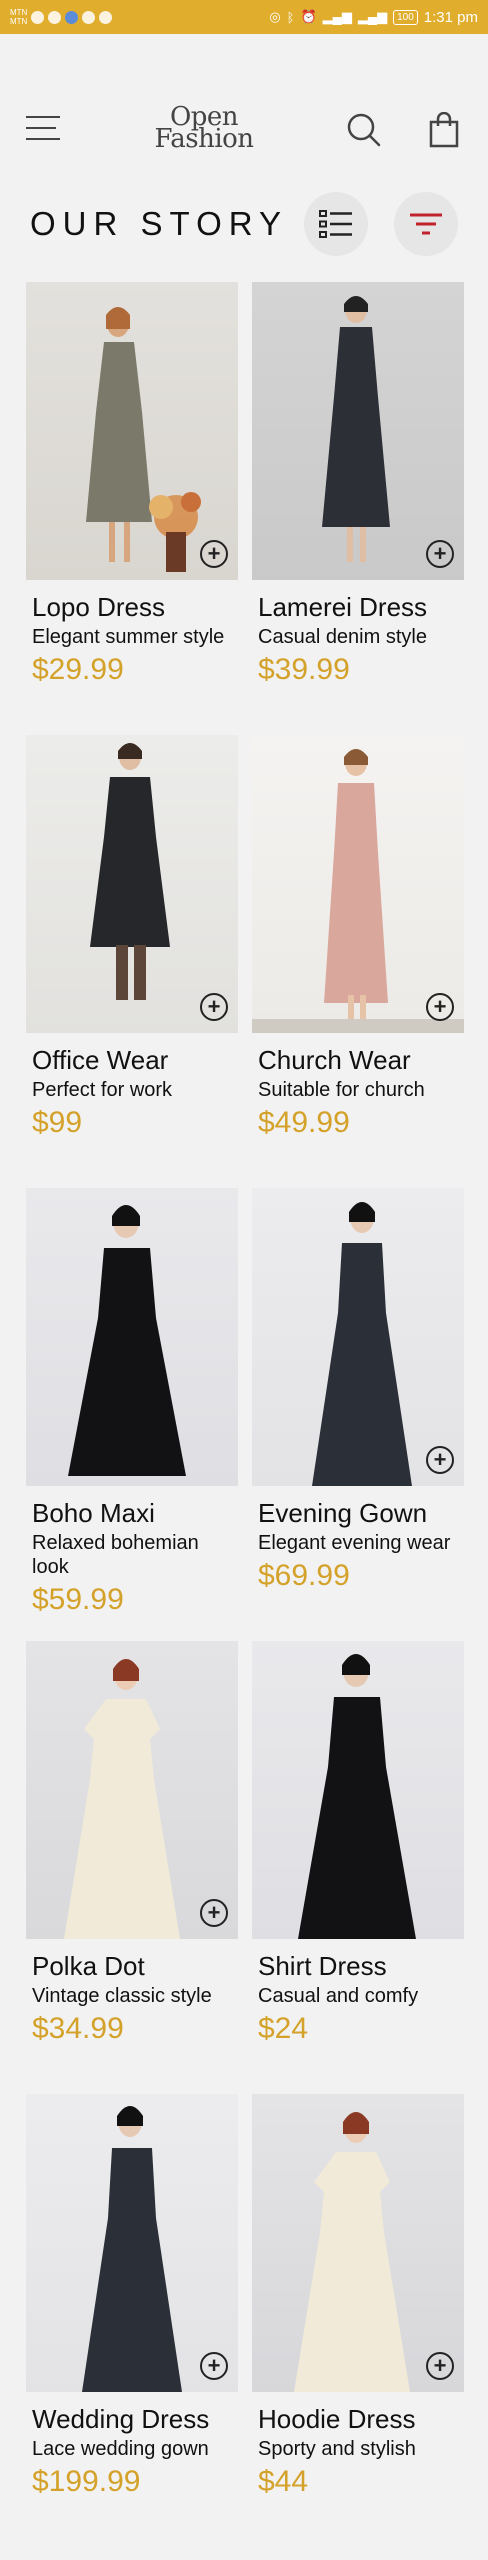 This screenshot has width=488, height=2560. Describe the element at coordinates (106, 17) in the screenshot. I see `browser-icon` at that location.